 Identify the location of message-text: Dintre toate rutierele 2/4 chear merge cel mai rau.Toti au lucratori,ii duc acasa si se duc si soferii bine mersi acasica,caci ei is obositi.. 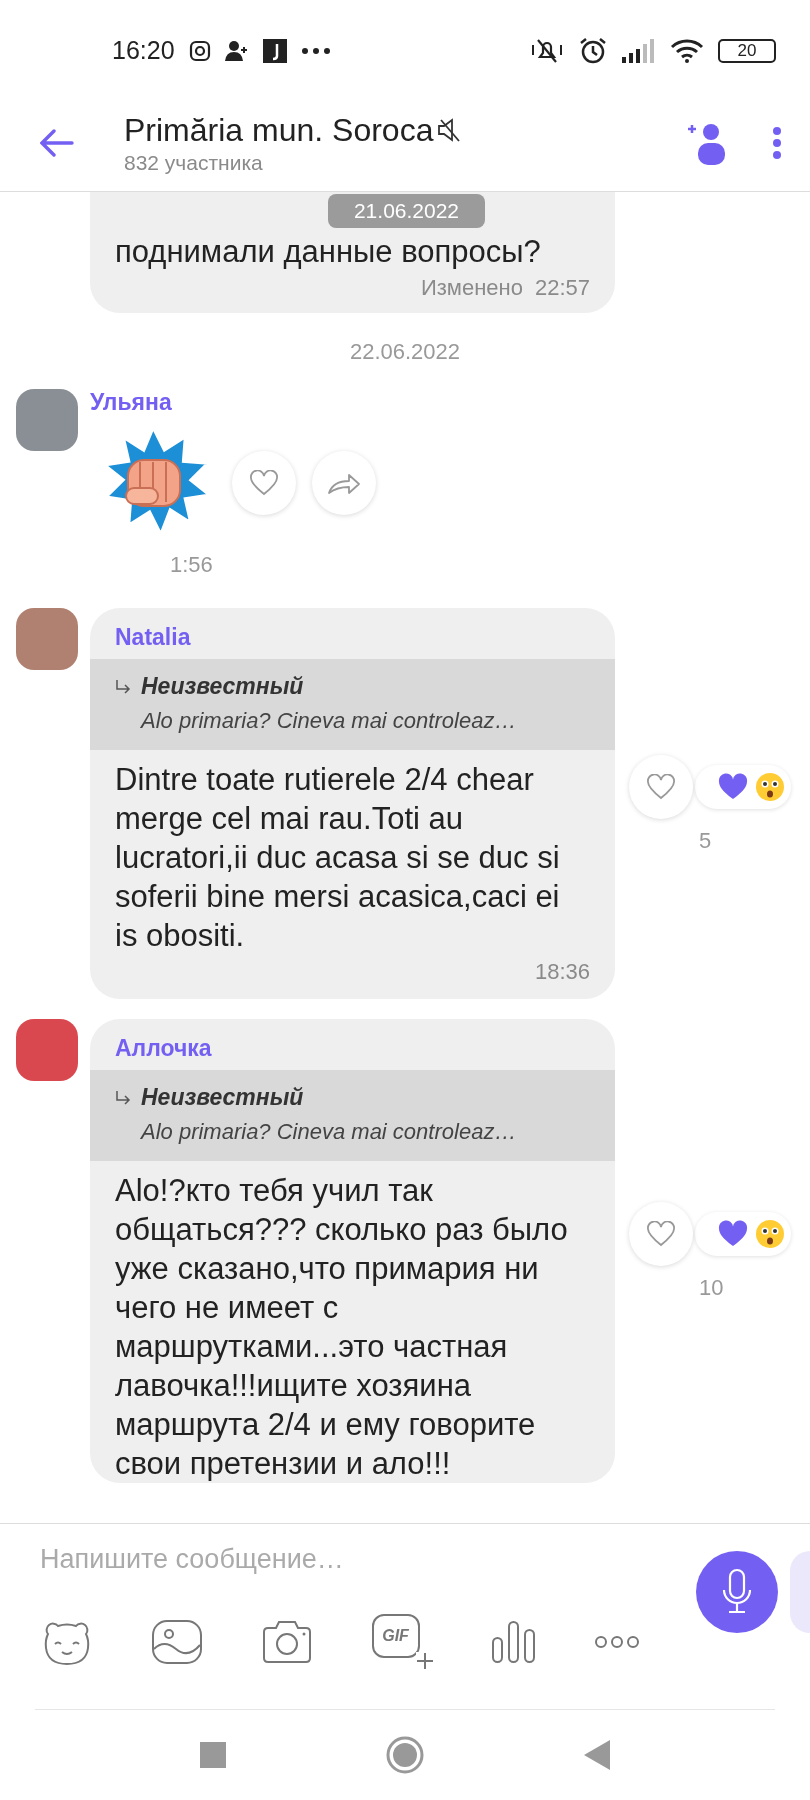
(337, 858).